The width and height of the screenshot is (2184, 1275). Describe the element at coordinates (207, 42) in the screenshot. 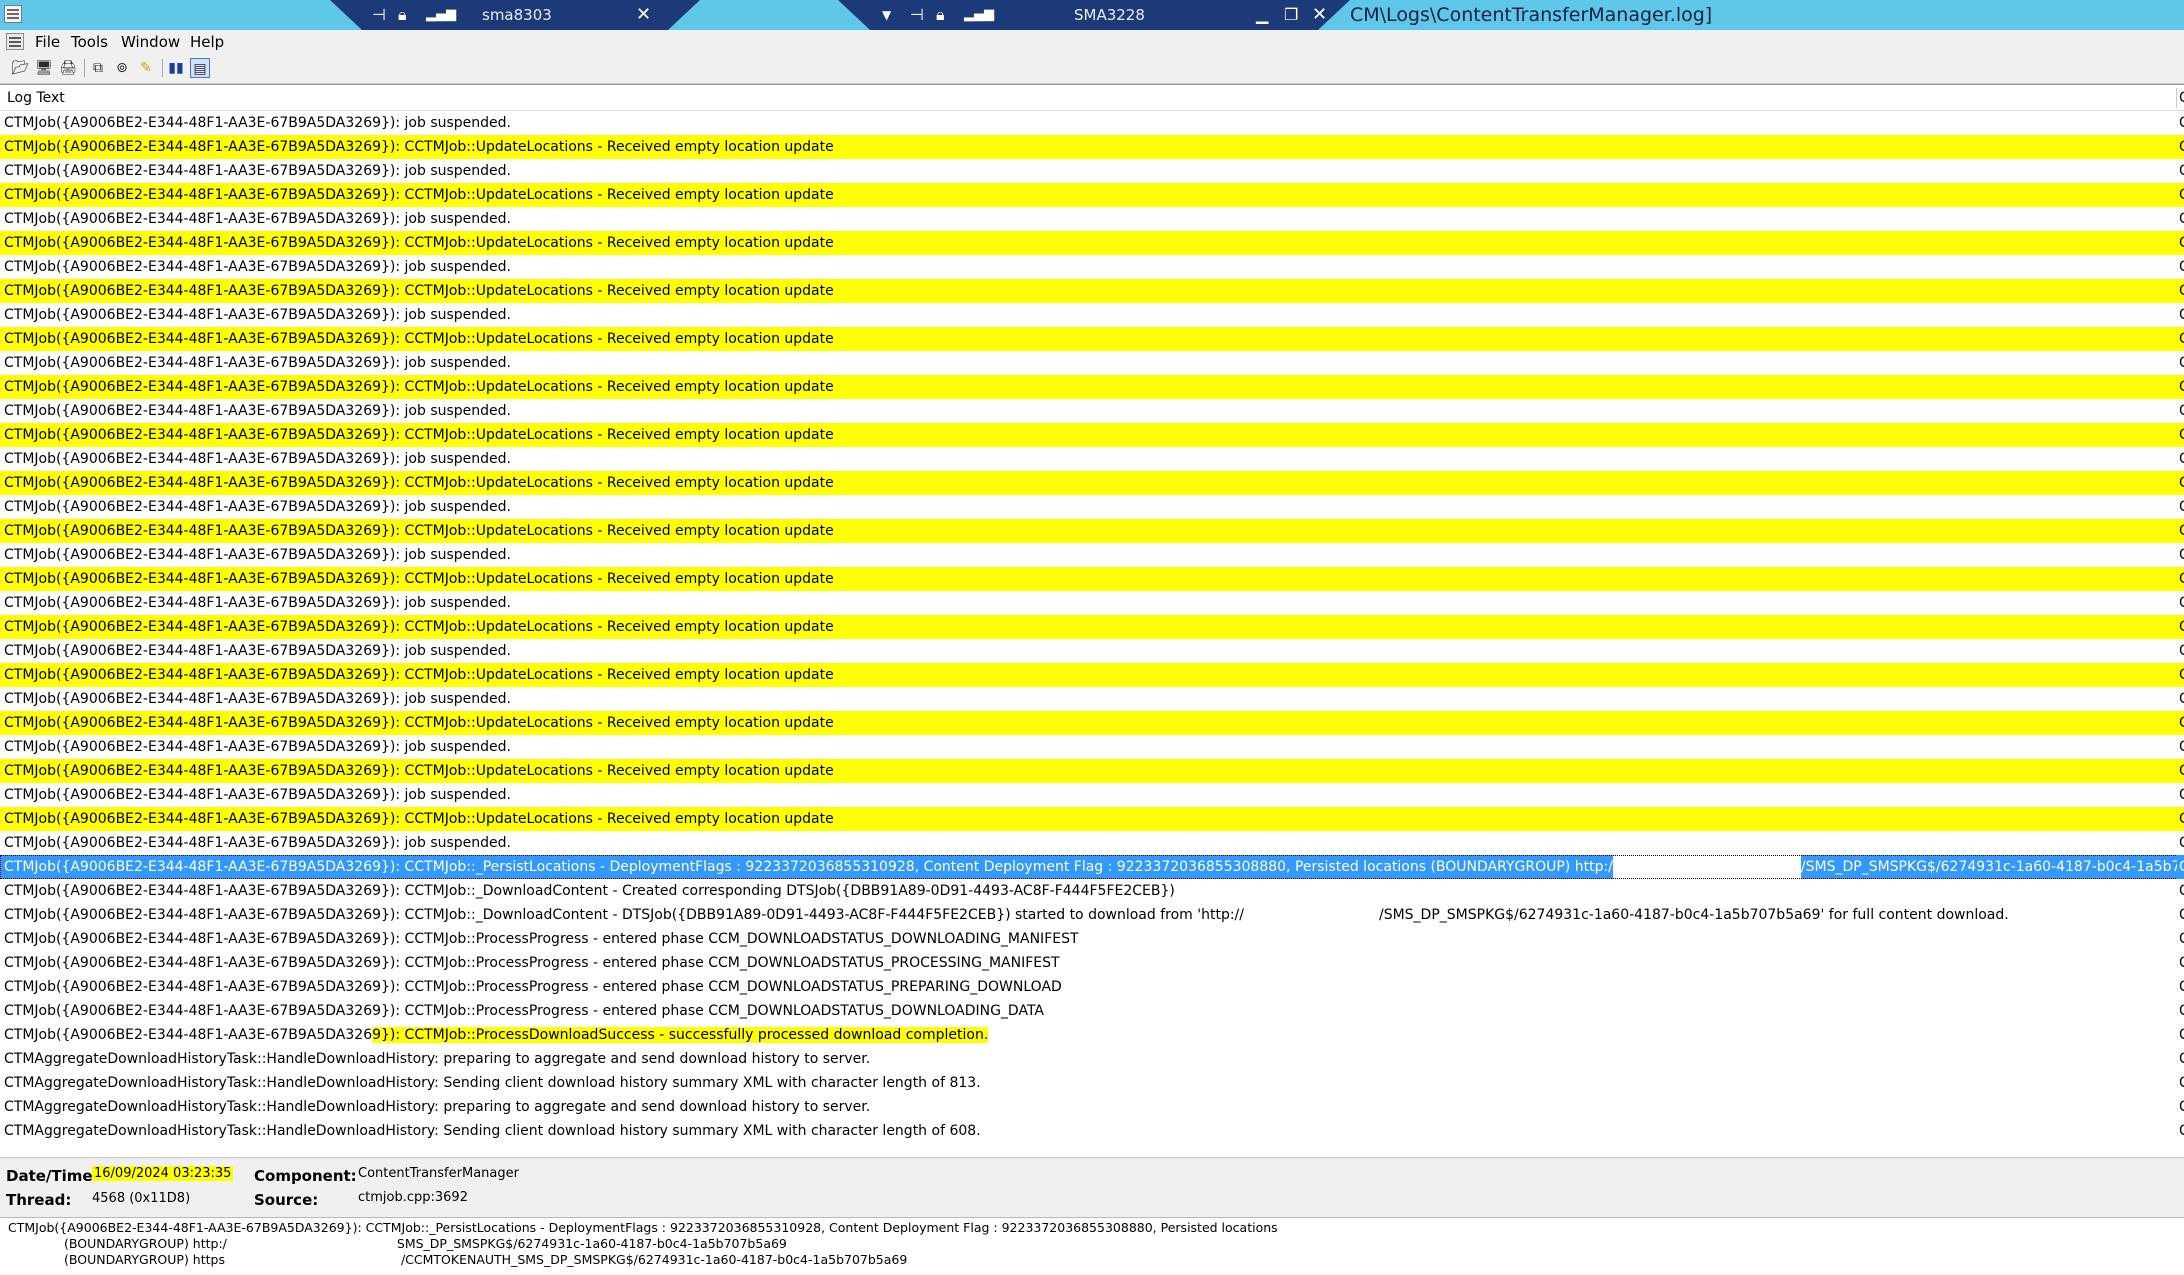

I see `menu-help: Help` at that location.